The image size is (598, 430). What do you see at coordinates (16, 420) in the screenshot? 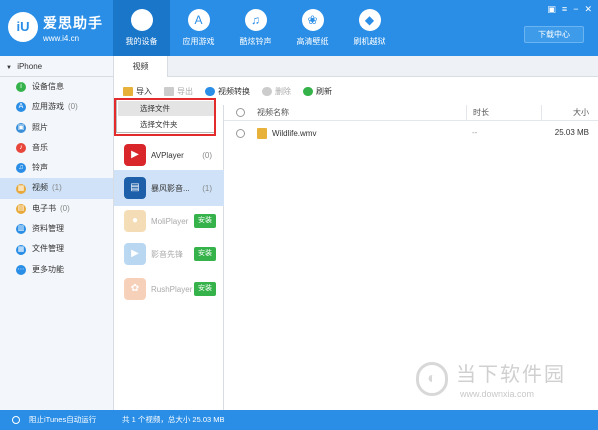
I see `toggle-circle-icon` at bounding box center [16, 420].